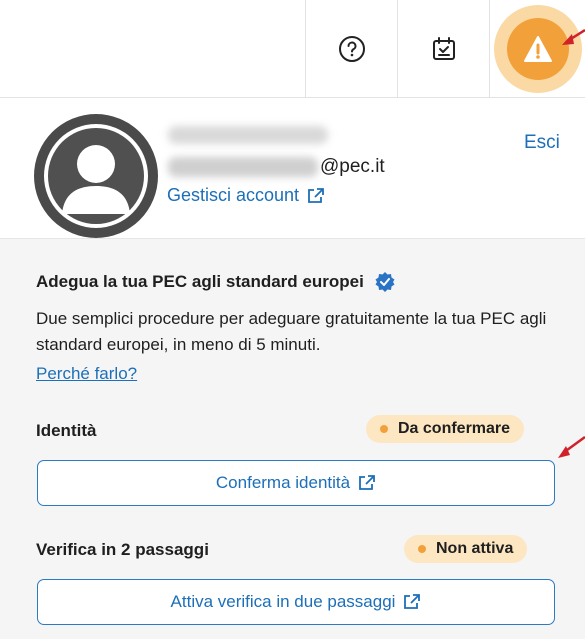 The image size is (585, 639). What do you see at coordinates (86, 374) in the screenshot?
I see `why-link: Perché farlo?` at bounding box center [86, 374].